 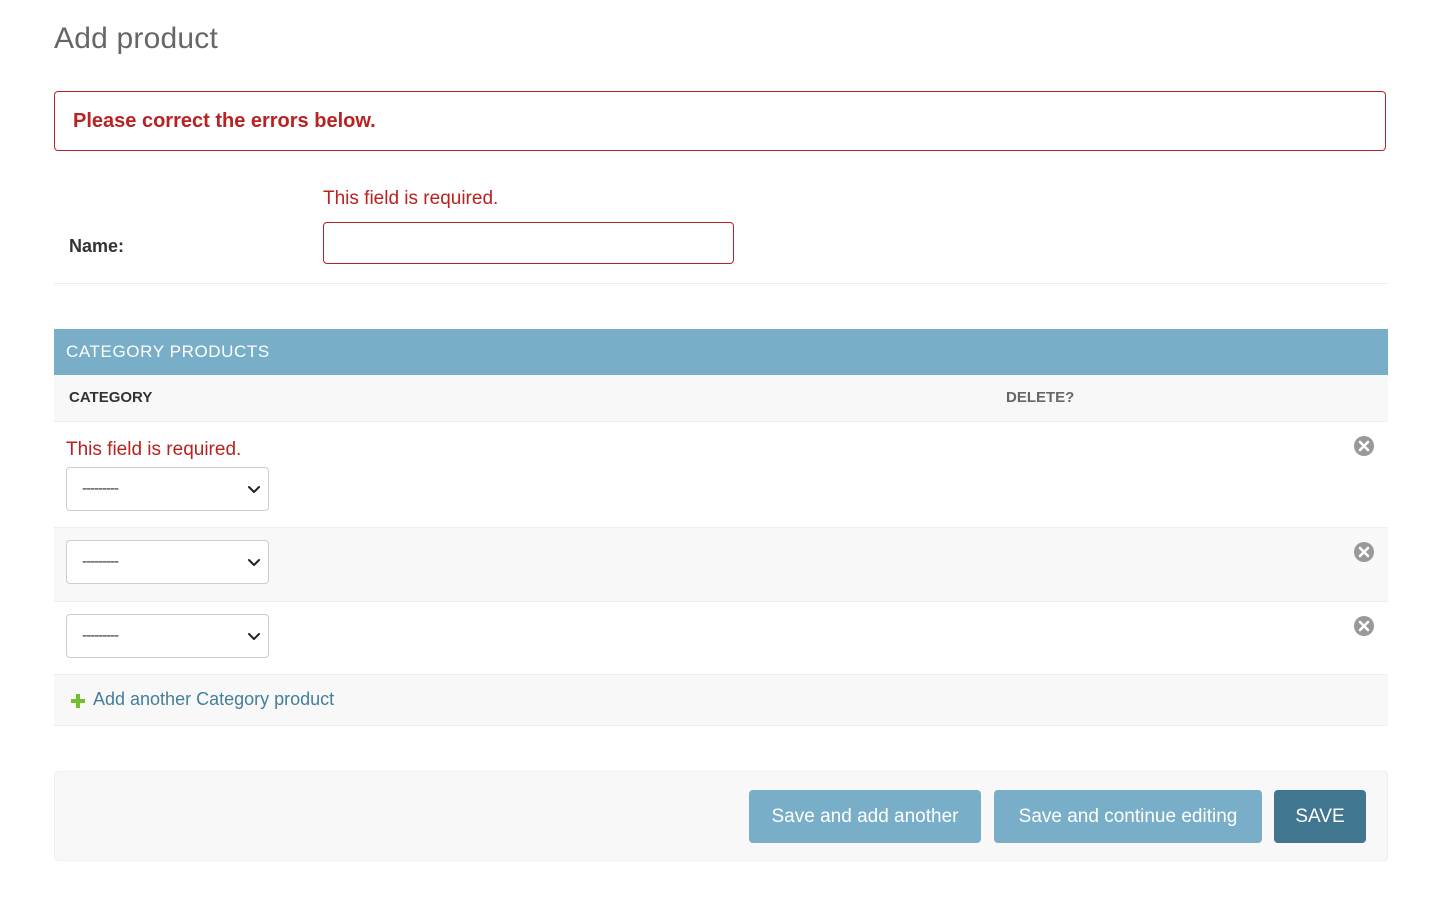 I want to click on name-error: This field is required., so click(x=411, y=198).